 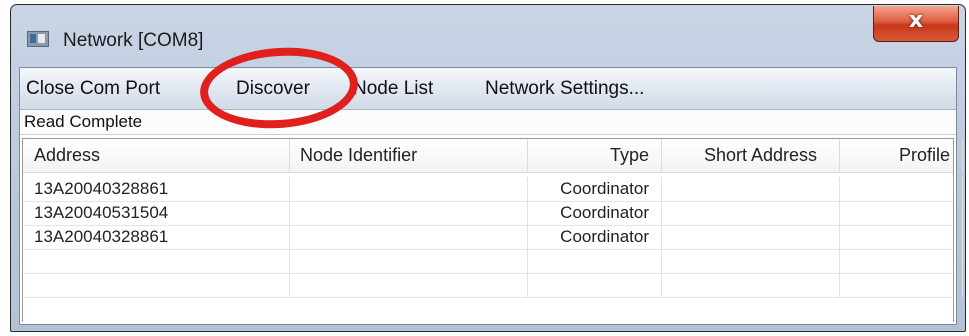 I want to click on address-cell: 13A20040531504, so click(x=156, y=213).